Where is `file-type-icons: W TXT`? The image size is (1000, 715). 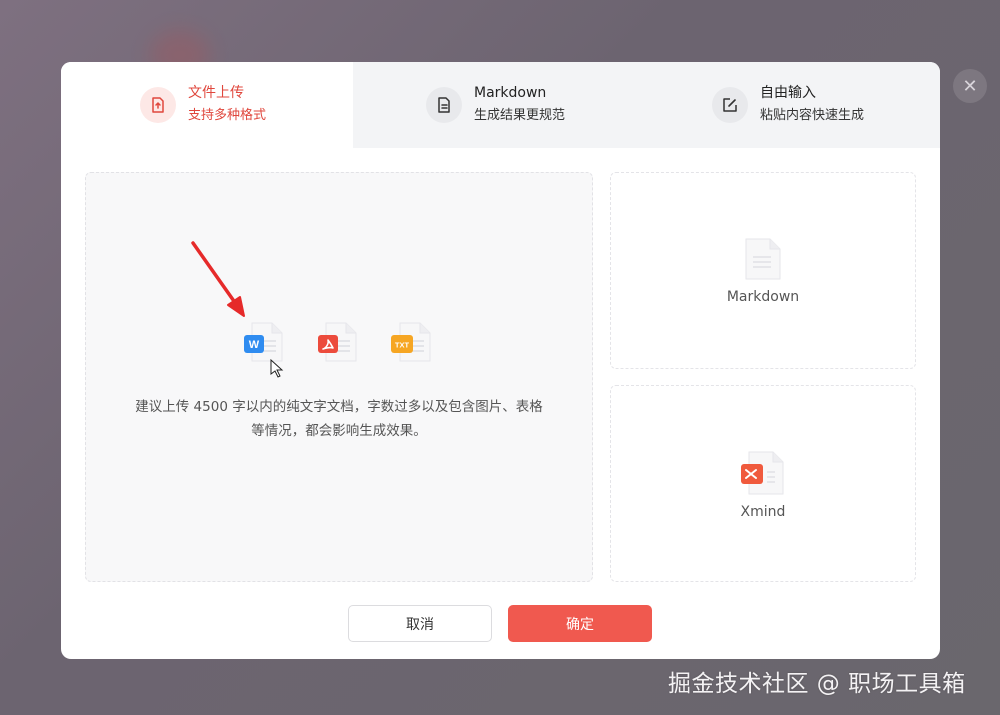 file-type-icons: W TXT is located at coordinates (340, 348).